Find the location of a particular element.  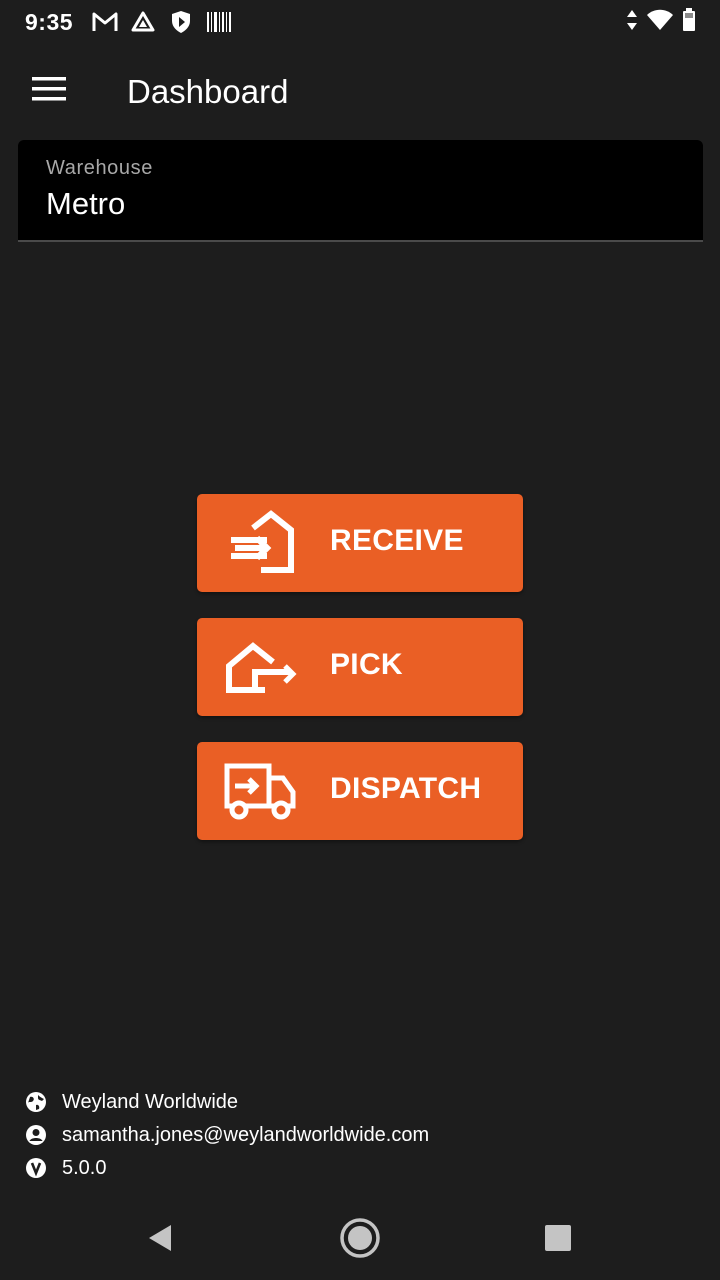

company-row: Weyland Worldwide is located at coordinates (131, 1102).